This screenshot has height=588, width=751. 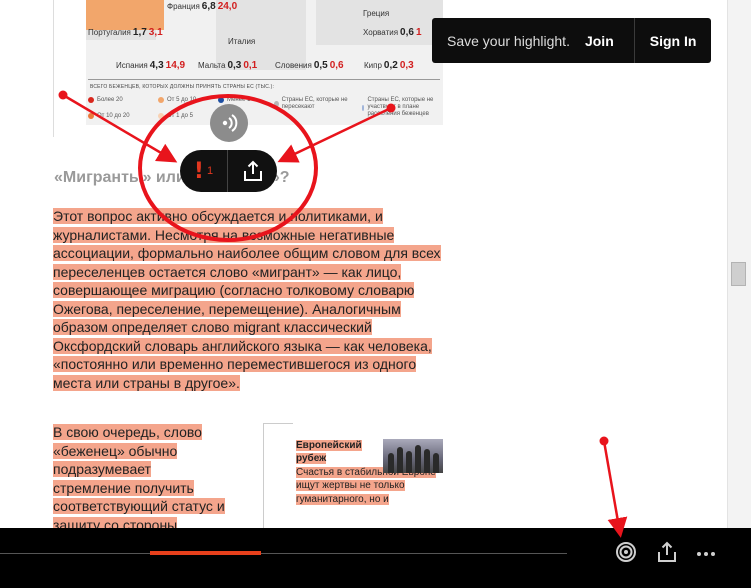 I want to click on highlight-count: 1, so click(x=210, y=171).